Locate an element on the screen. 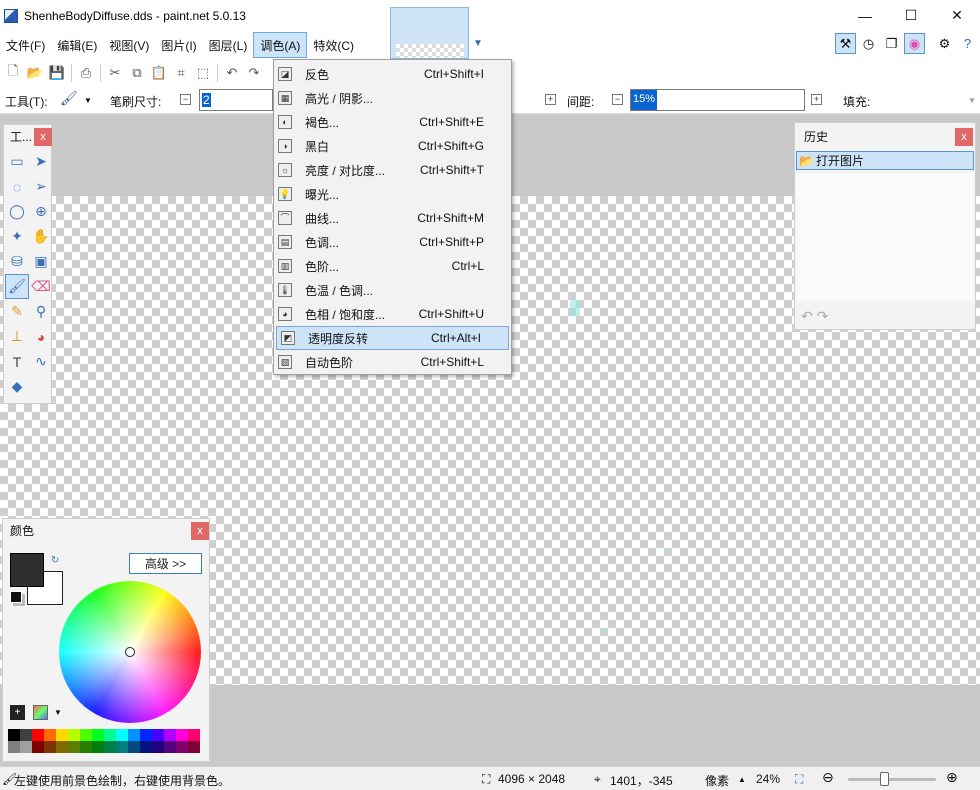 Image resolution: width=980 pixels, height=790 pixels. color-wheel-cursor is located at coordinates (130, 652).